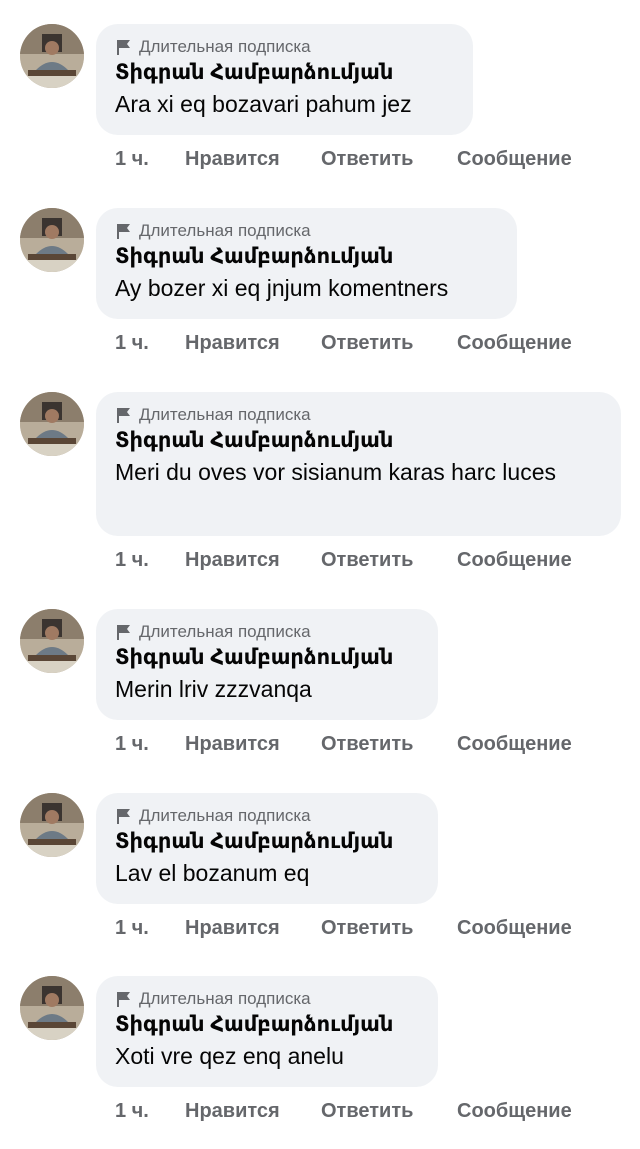 Image resolution: width=640 pixels, height=1149 pixels. I want to click on comment-text: Ara xi eq bozavari pahum jez, so click(263, 104).